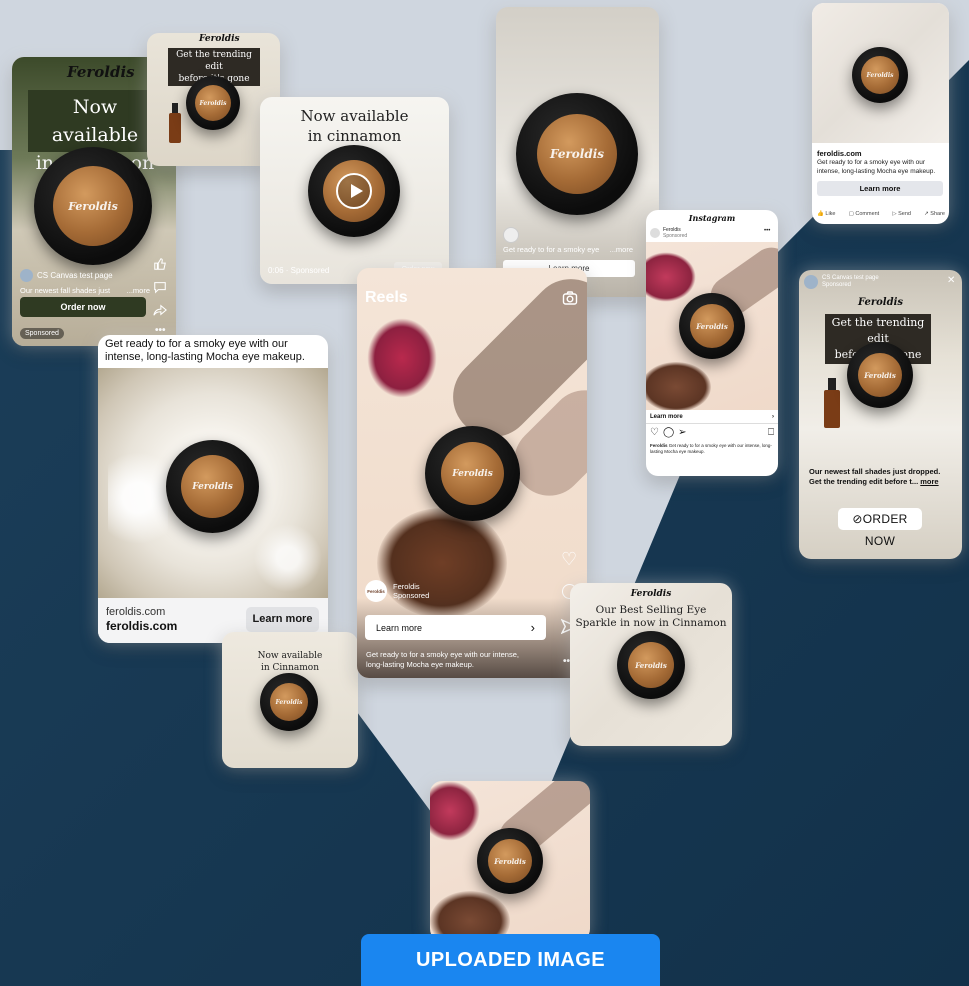  I want to click on more-icon: •••, so click(767, 231).